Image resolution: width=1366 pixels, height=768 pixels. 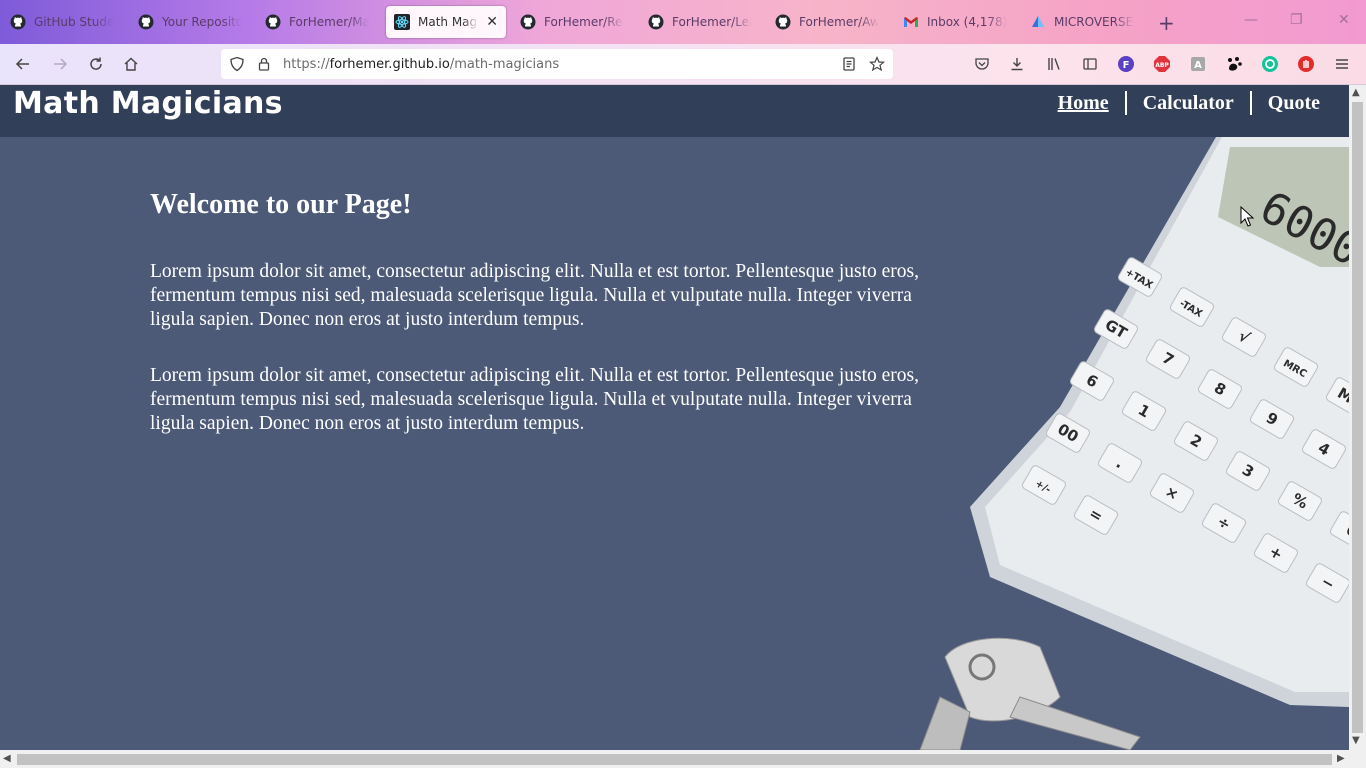 I want to click on home-icon, so click(x=131, y=64).